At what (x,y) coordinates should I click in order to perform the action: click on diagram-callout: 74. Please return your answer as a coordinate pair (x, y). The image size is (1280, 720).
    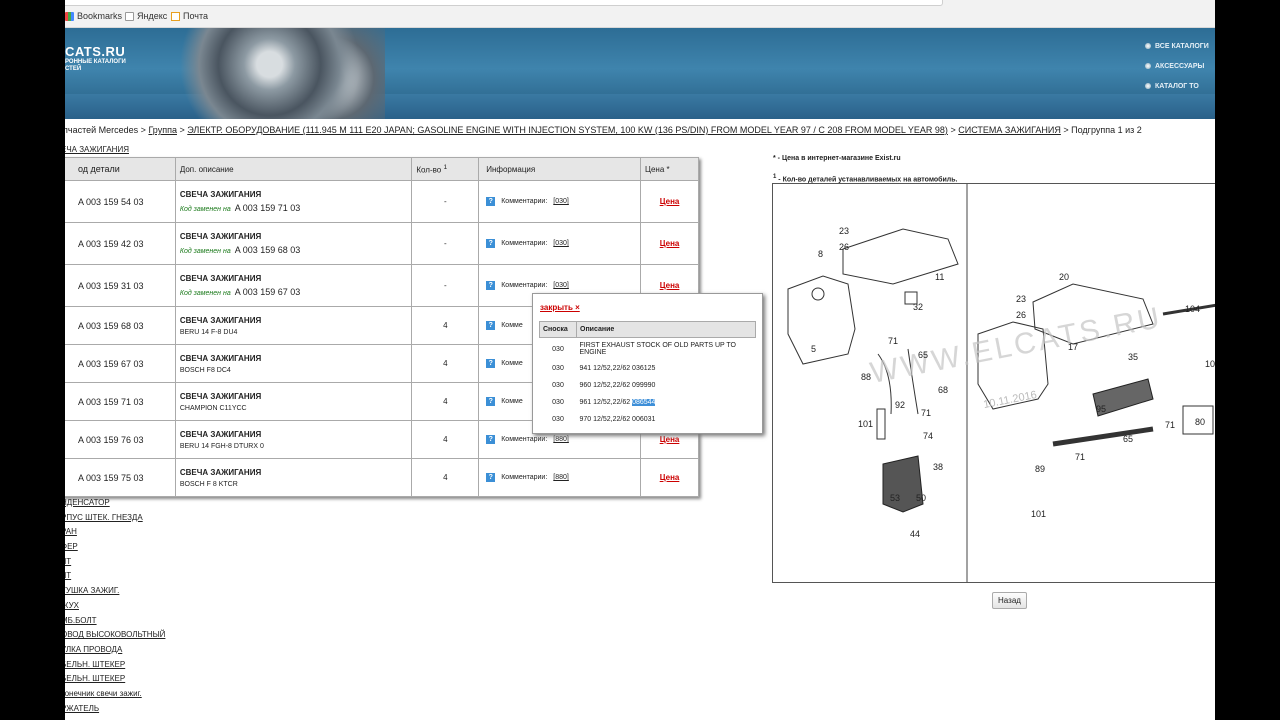
    Looking at the image, I should click on (928, 436).